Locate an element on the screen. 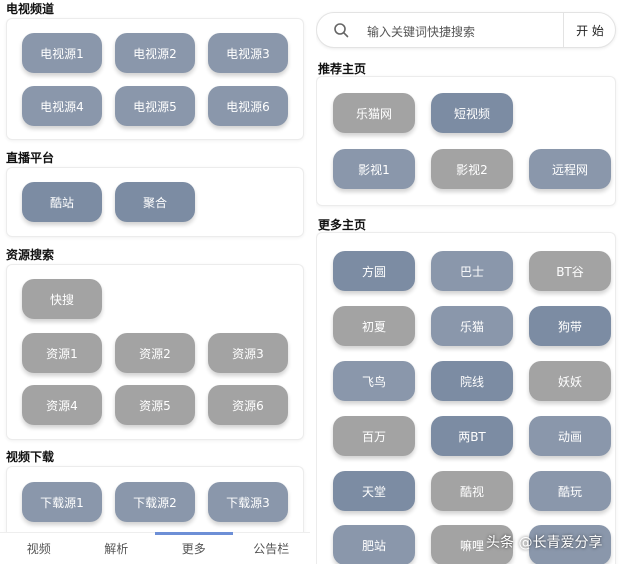  more-kuwan-button: 酷玩 is located at coordinates (570, 491).